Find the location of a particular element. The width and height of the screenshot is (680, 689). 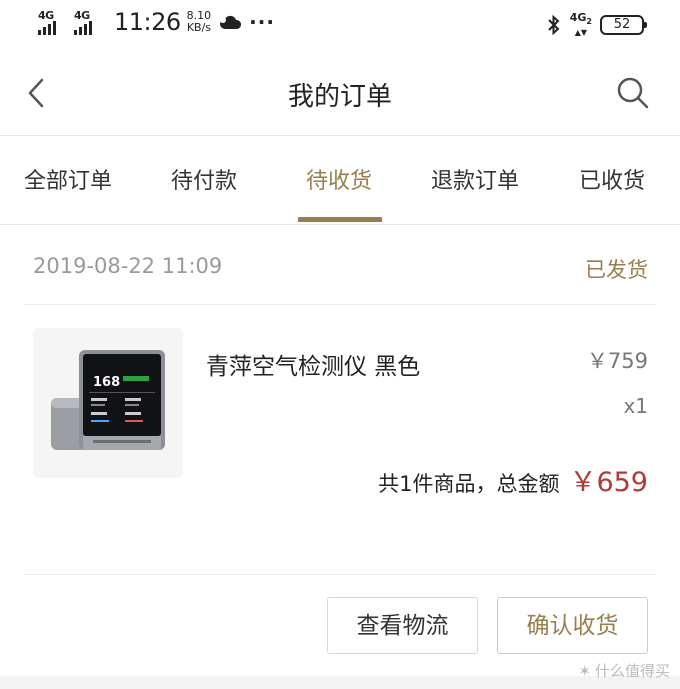

more-notifications-icon: ··· is located at coordinates (262, 22).